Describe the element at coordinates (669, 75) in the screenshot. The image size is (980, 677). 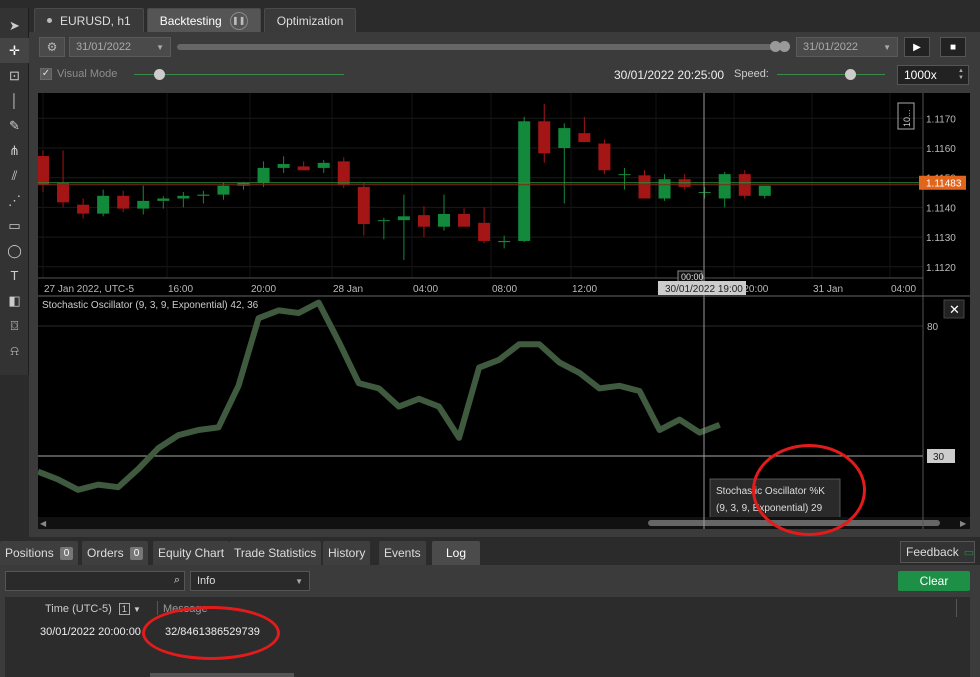
I see `current-backtest-time: 30/01/2022 20:25:00` at that location.